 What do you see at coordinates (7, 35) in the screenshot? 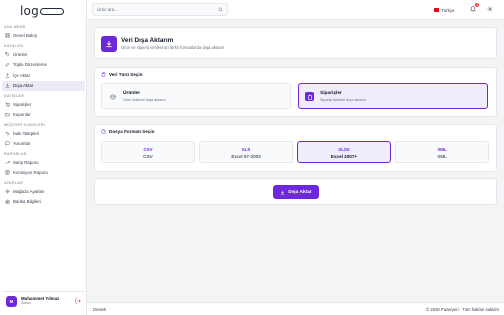
I see `grid-icon` at bounding box center [7, 35].